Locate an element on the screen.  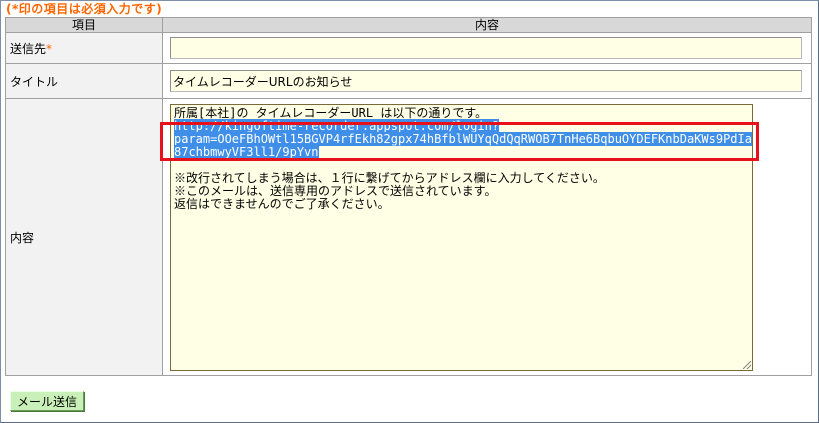
body-label: 内容 is located at coordinates (22, 237).